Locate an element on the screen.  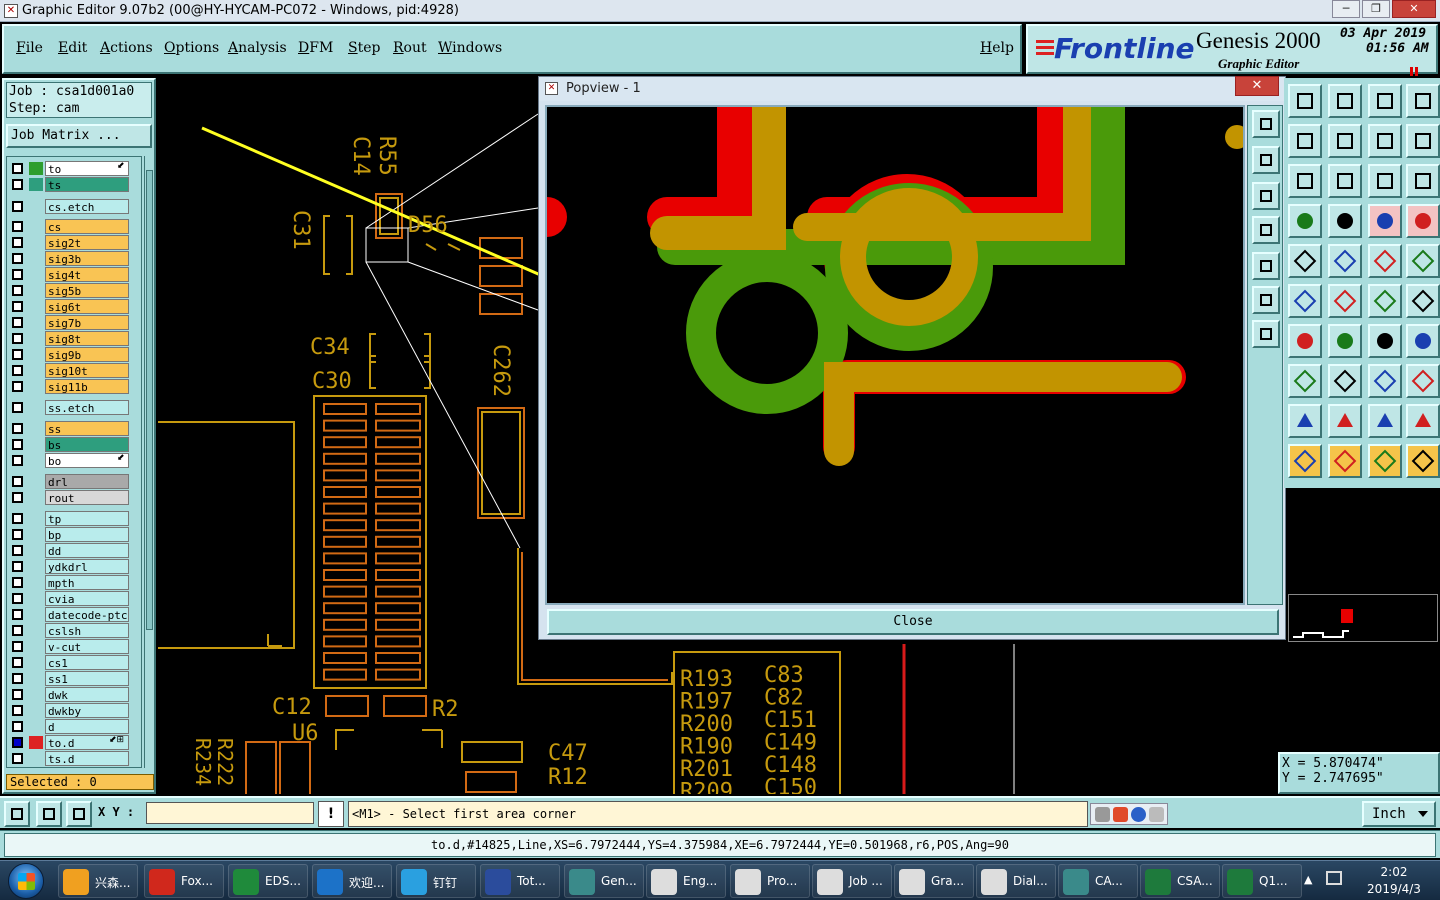
layer-row-ydkdrl: ydkdrl is located at coordinates (75, 566).